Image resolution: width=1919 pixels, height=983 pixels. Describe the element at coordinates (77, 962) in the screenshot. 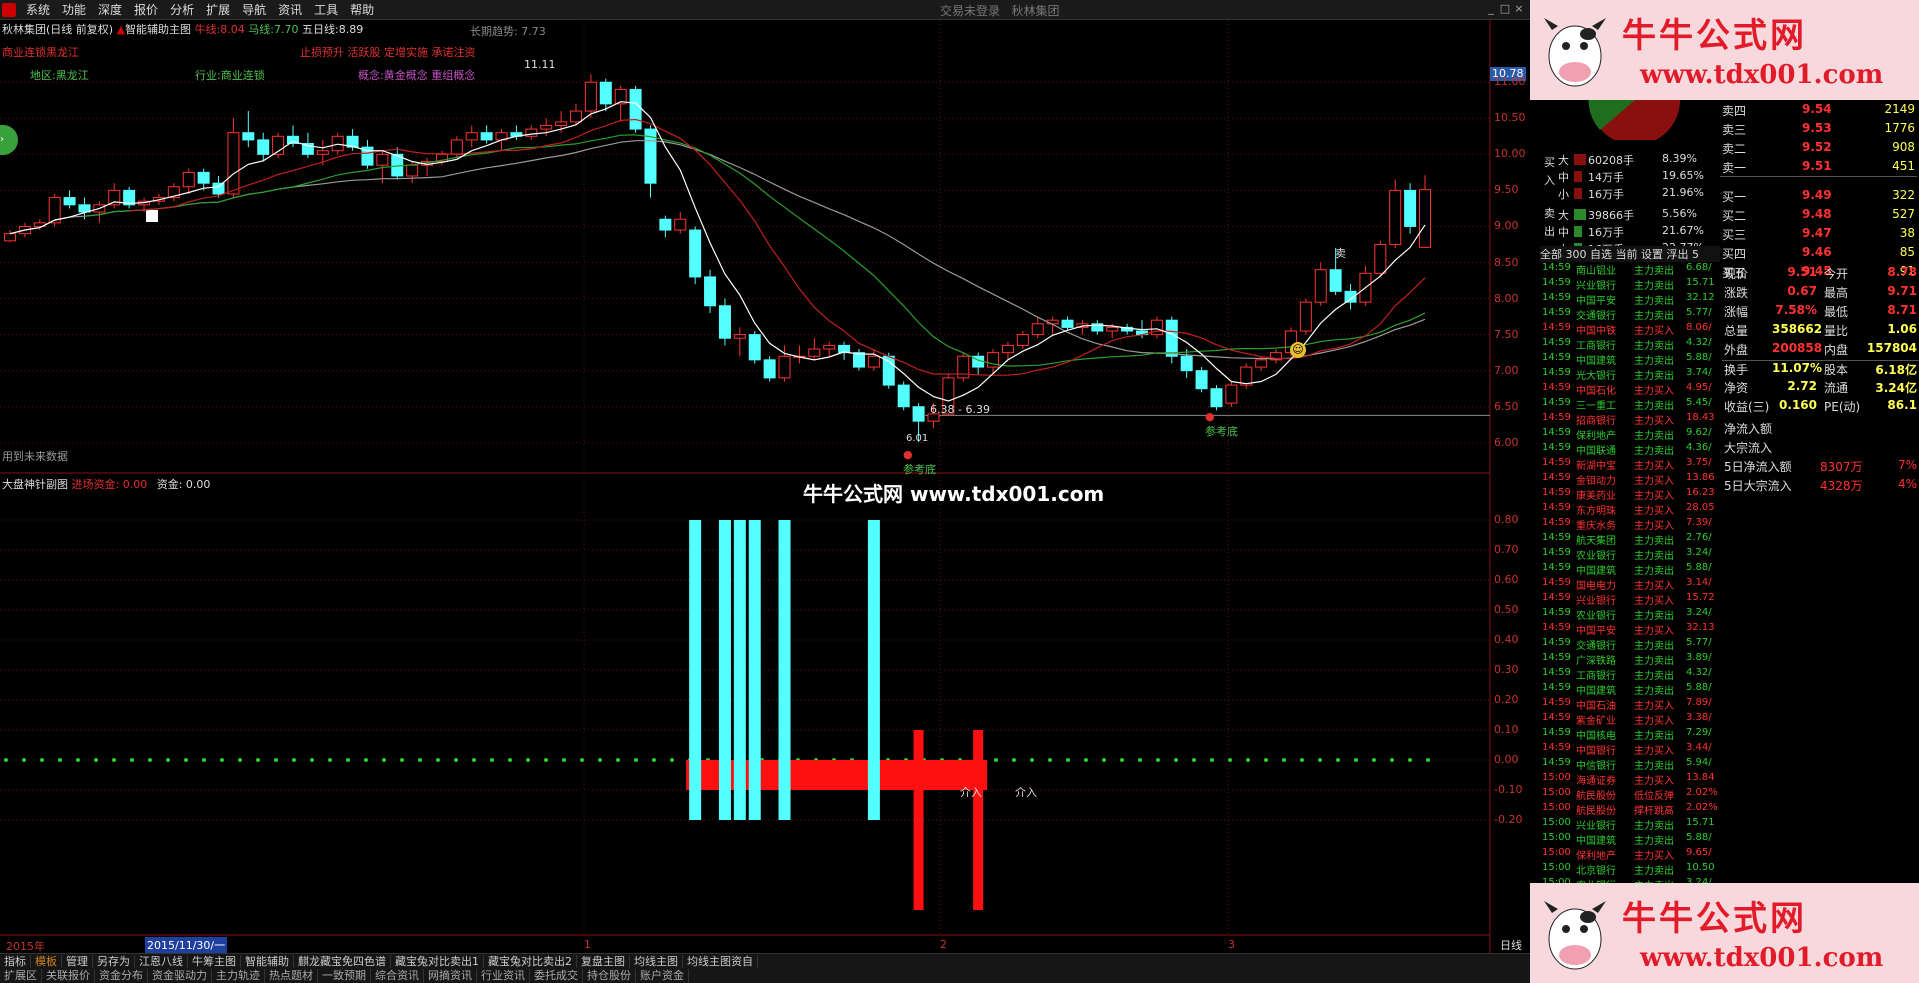

I see `indicator-tab: 管理` at that location.